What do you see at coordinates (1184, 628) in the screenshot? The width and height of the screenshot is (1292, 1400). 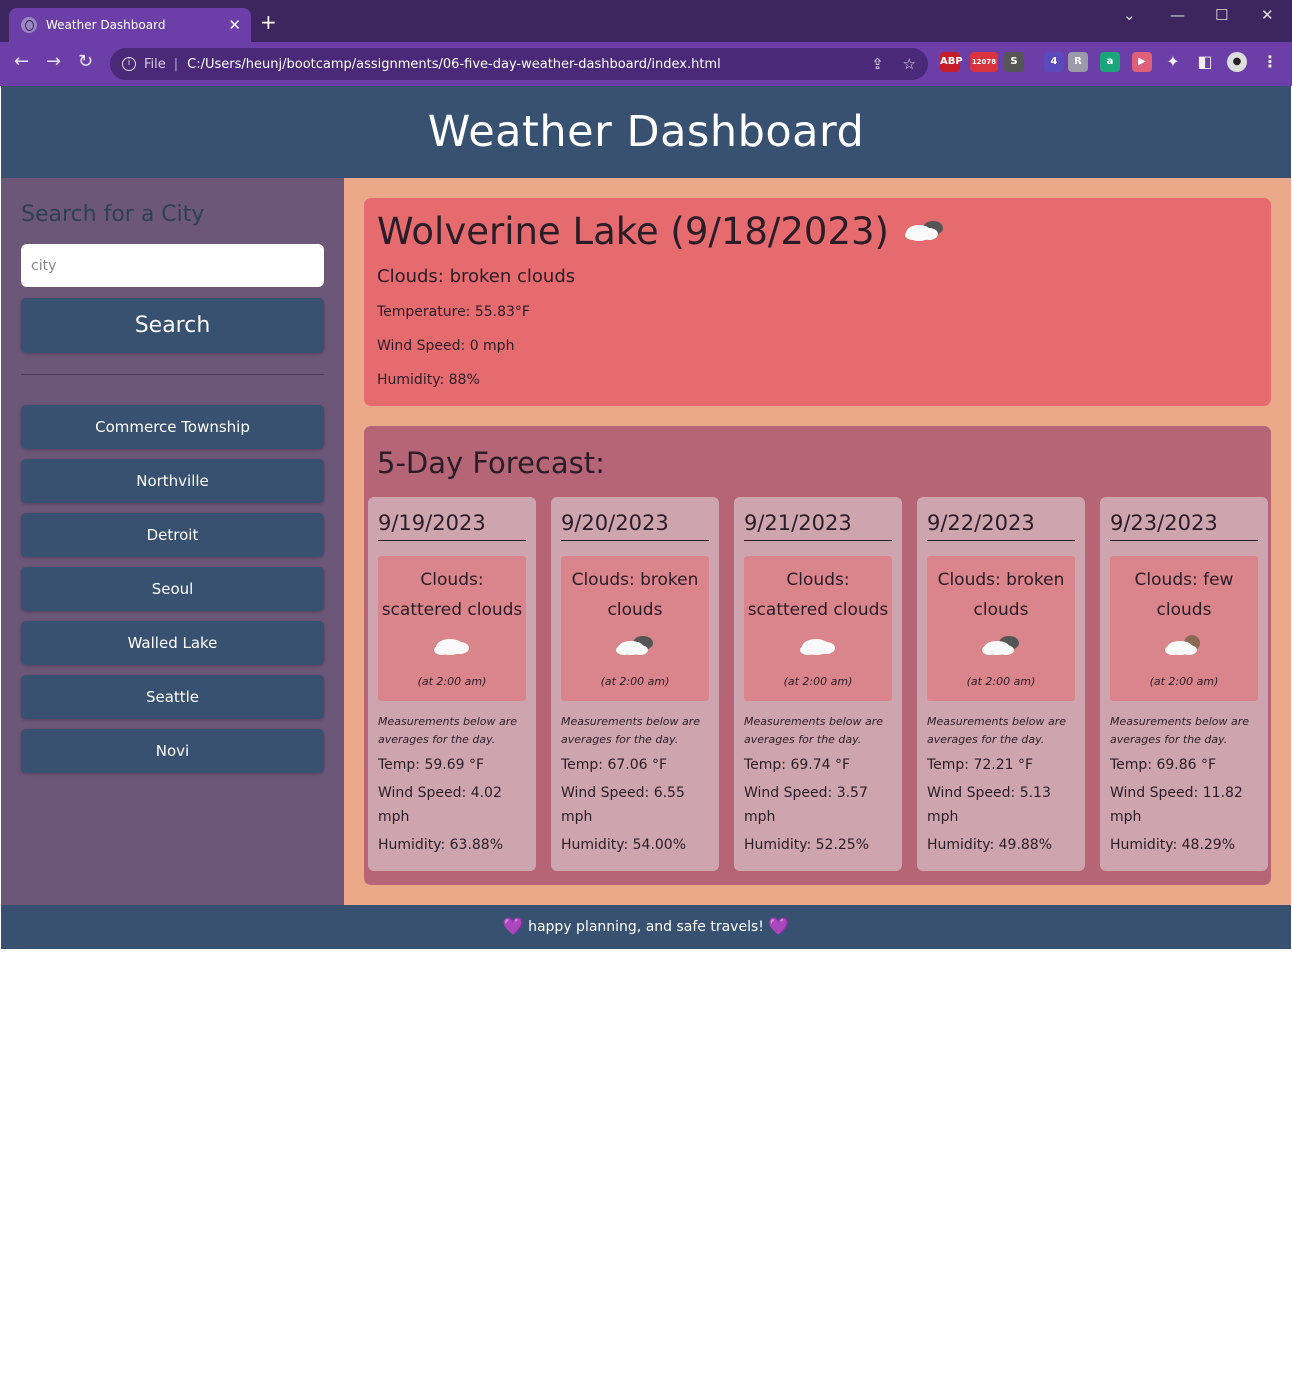 I see `forecast-conditions: Clouds: few clouds (at 2:00 am)` at bounding box center [1184, 628].